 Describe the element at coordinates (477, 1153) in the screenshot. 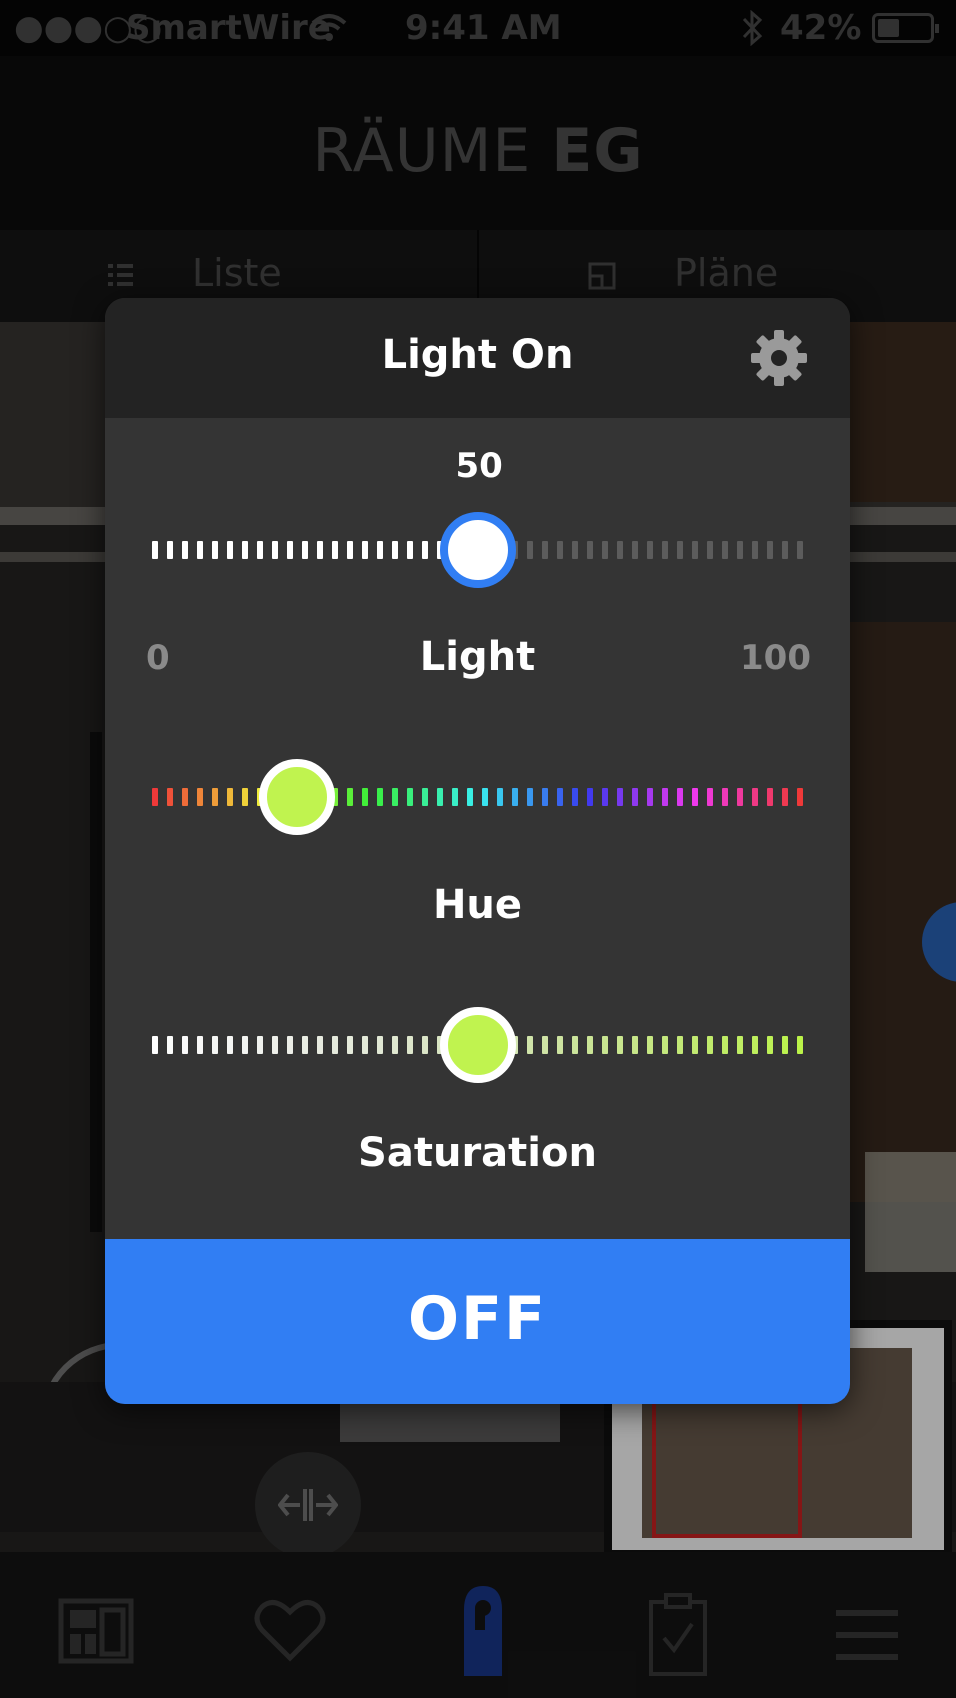

I see `saturation-label: Saturation` at that location.